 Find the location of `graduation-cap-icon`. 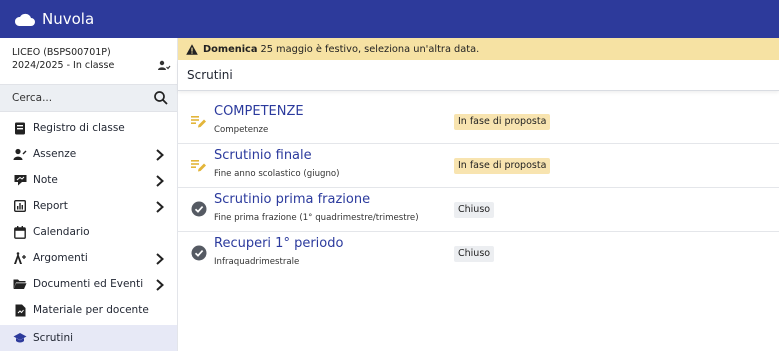

graduation-cap-icon is located at coordinates (20, 338).